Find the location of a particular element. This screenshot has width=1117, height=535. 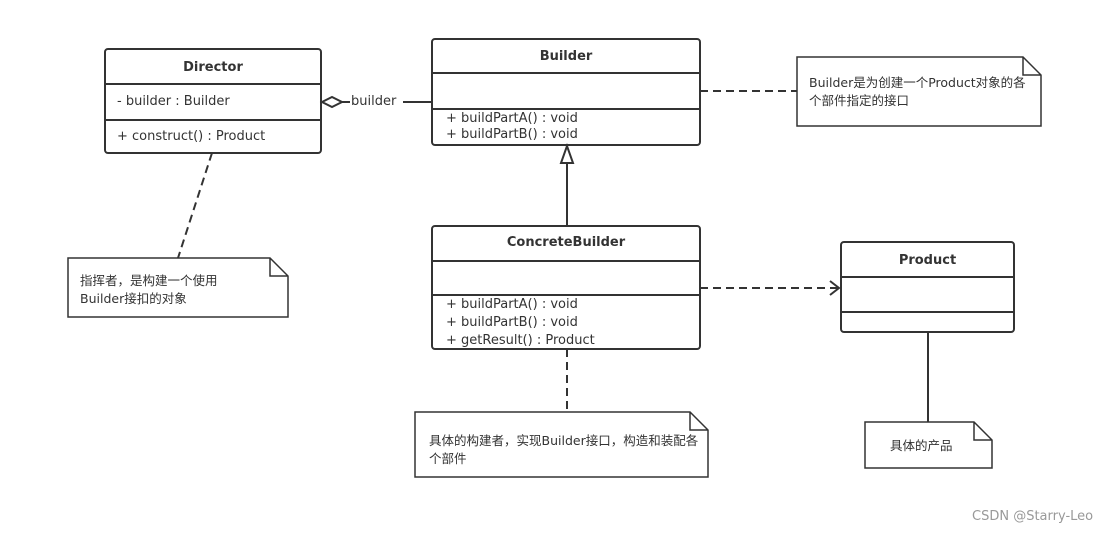

aggregation-label: builder is located at coordinates (374, 102).